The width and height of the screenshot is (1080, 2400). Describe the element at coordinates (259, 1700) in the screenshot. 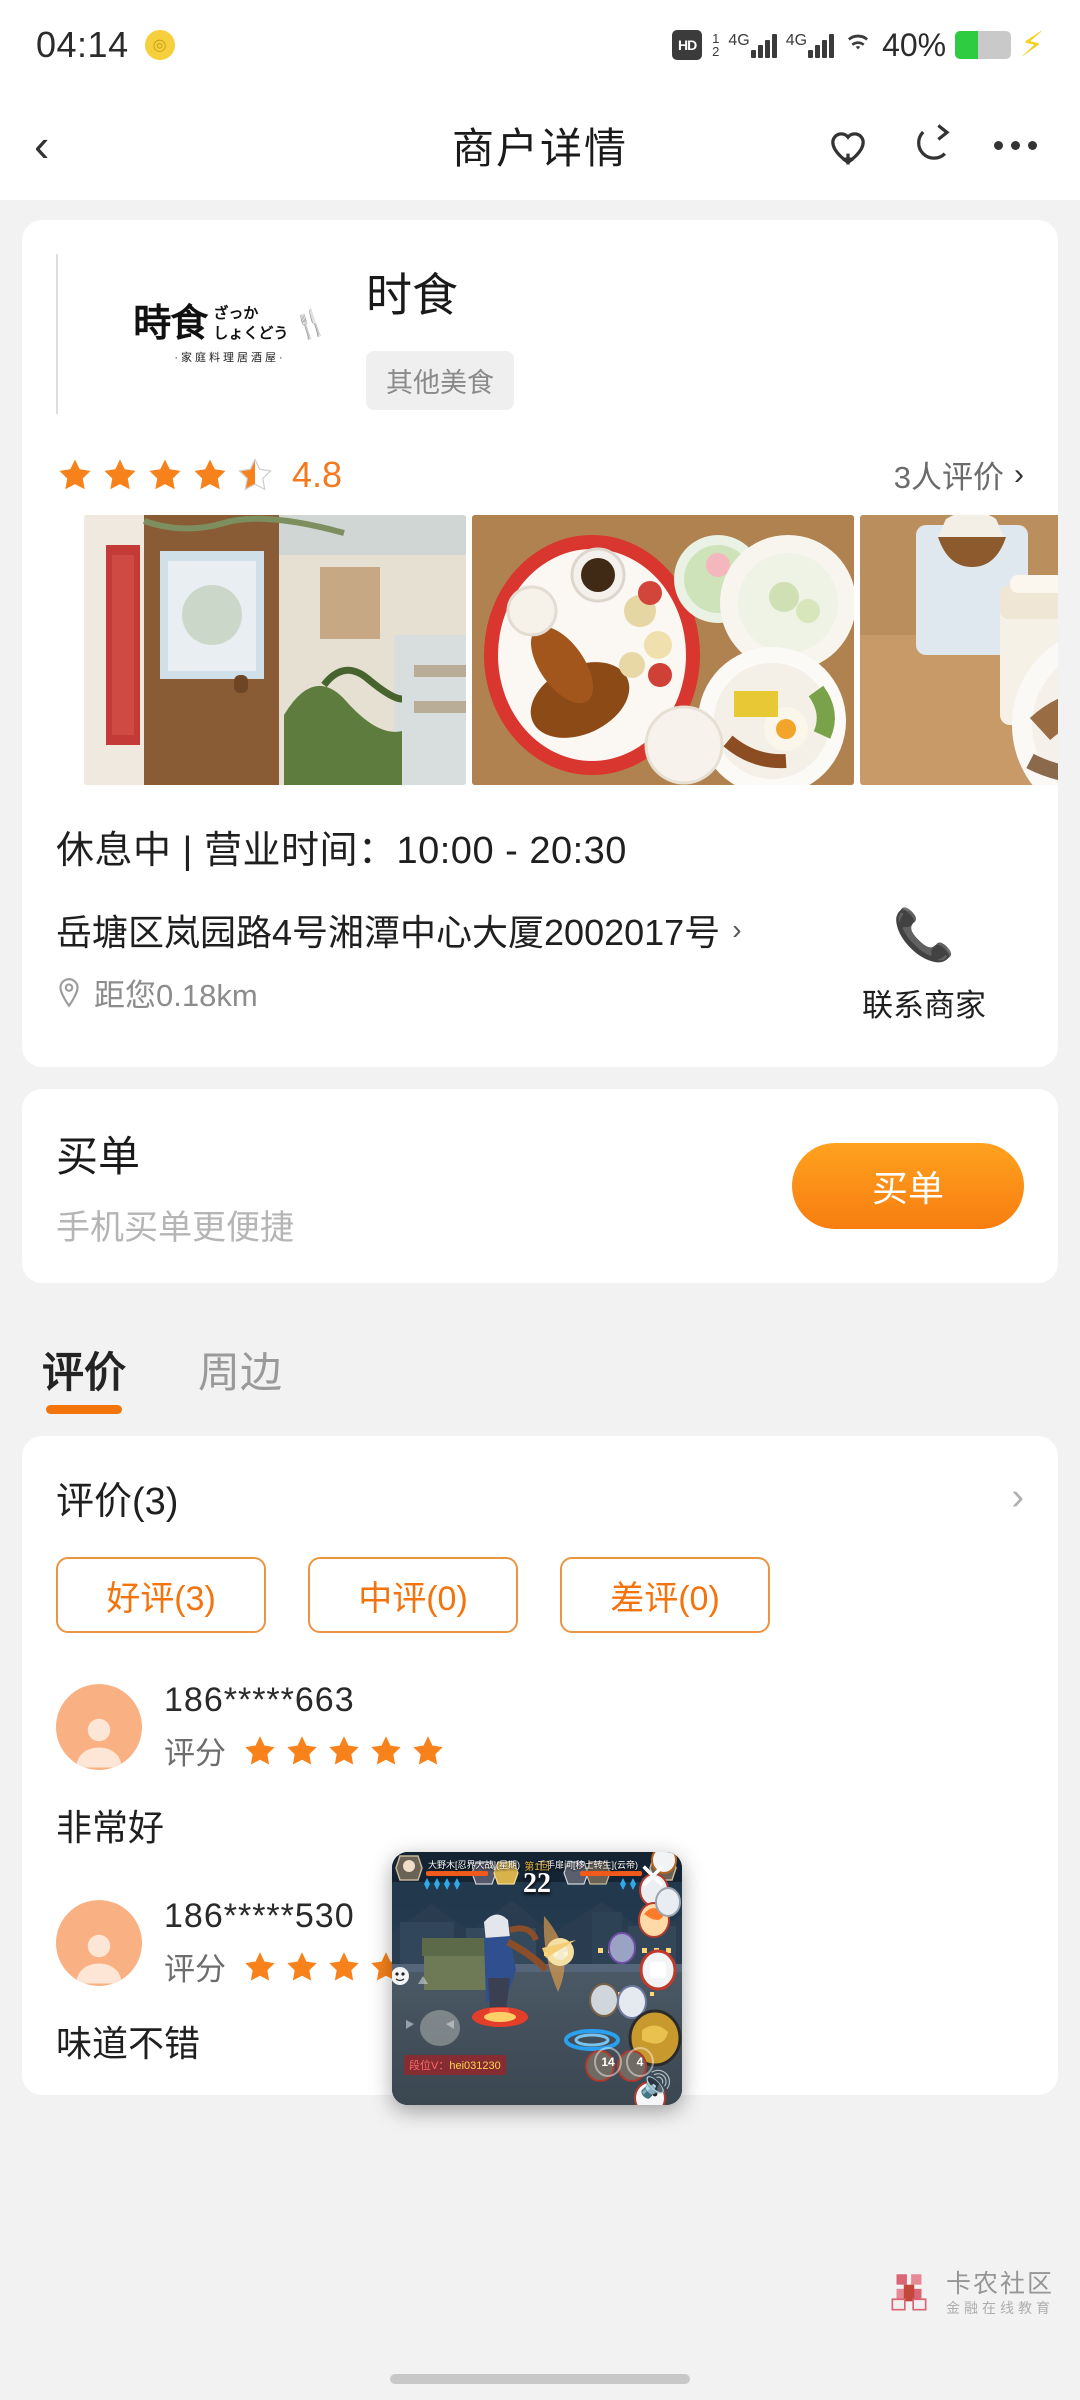

I see `reviewer-phone: 186*****663` at that location.